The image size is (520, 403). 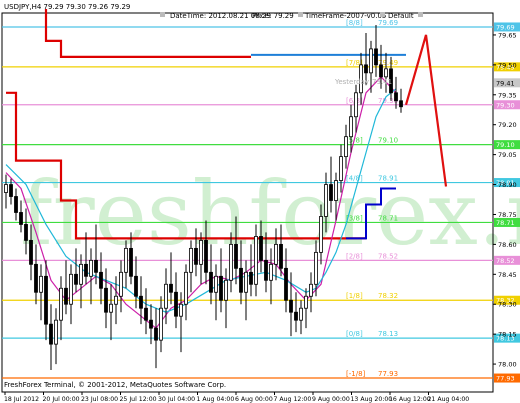 What do you see at coordinates (507, 215) in the screenshot?
I see `y-tick-label: 78.75` at bounding box center [507, 215].